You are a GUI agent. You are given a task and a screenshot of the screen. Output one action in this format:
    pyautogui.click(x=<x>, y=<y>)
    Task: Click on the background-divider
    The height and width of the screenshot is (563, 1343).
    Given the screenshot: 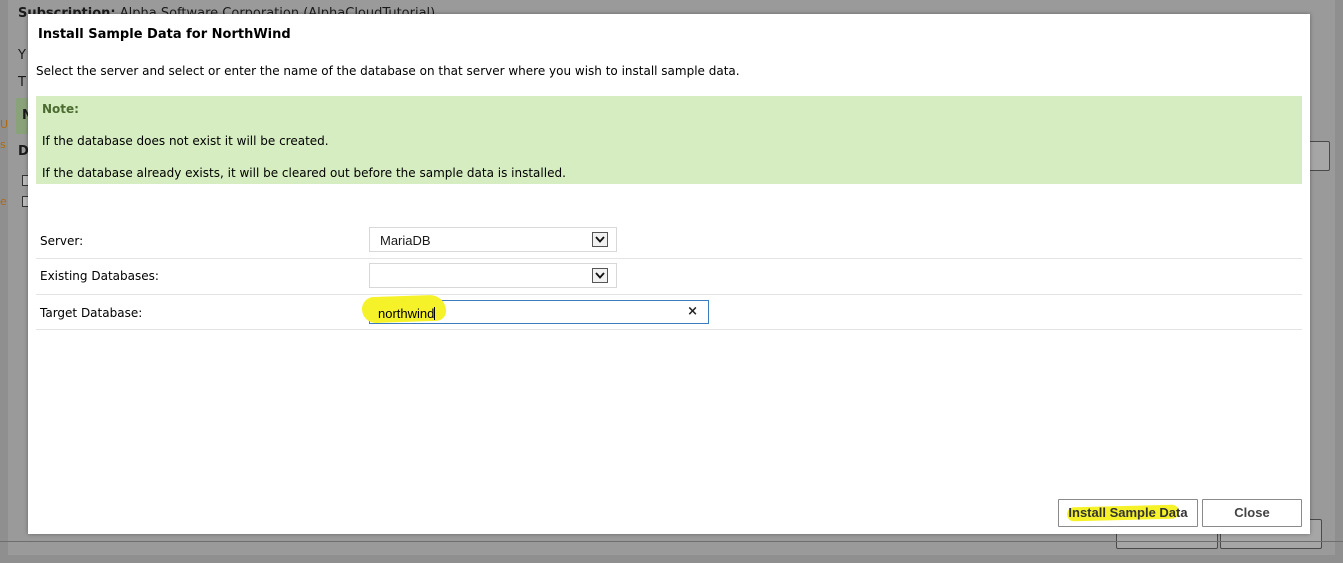 What is the action you would take?
    pyautogui.click(x=671, y=541)
    